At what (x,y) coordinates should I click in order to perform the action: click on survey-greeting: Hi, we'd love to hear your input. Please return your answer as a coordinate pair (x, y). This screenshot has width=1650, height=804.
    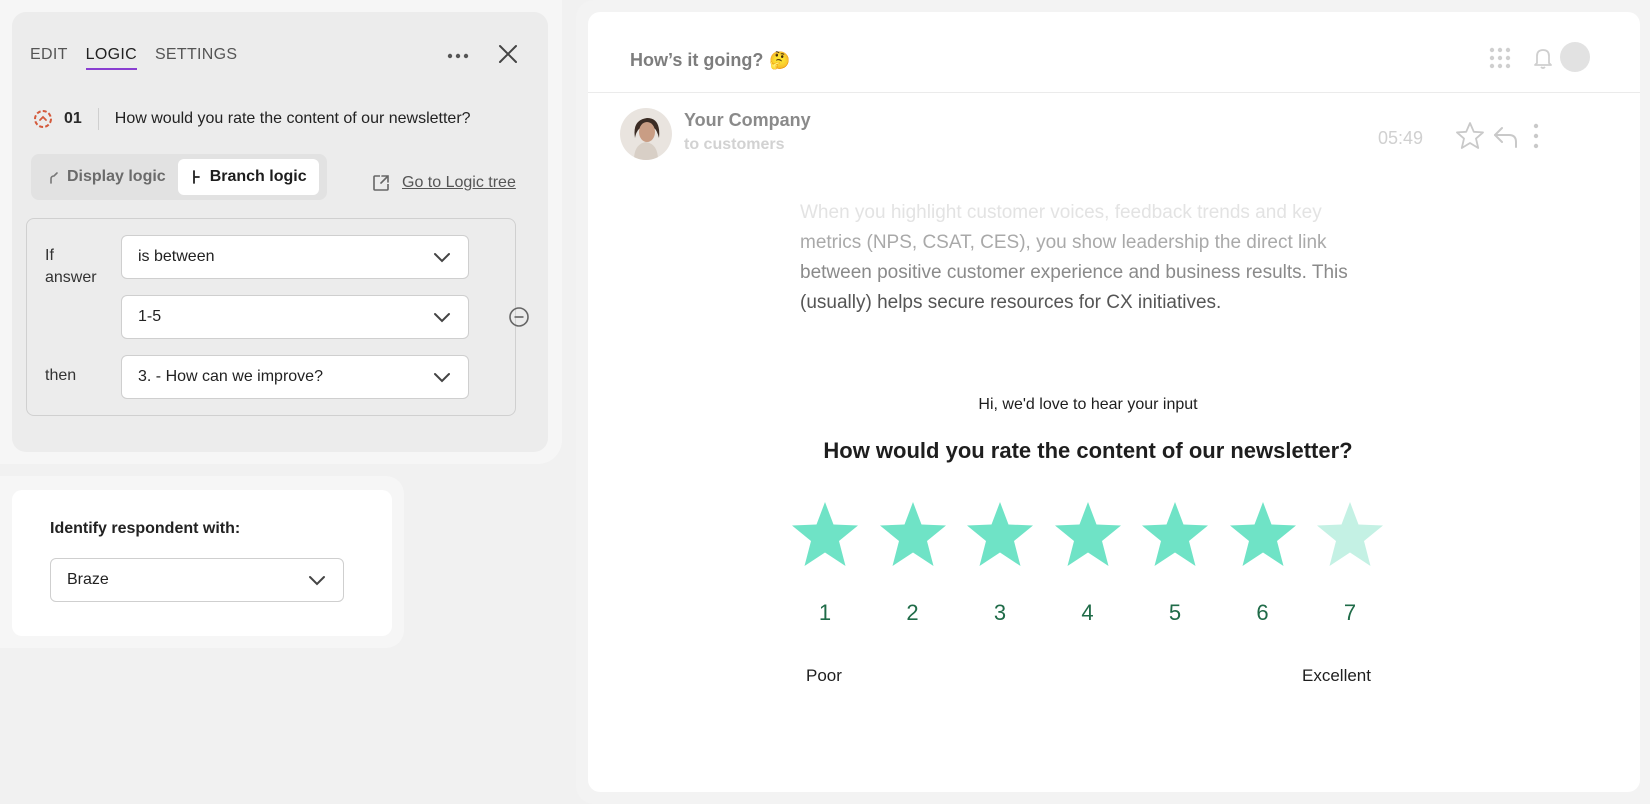
    Looking at the image, I should click on (1088, 404).